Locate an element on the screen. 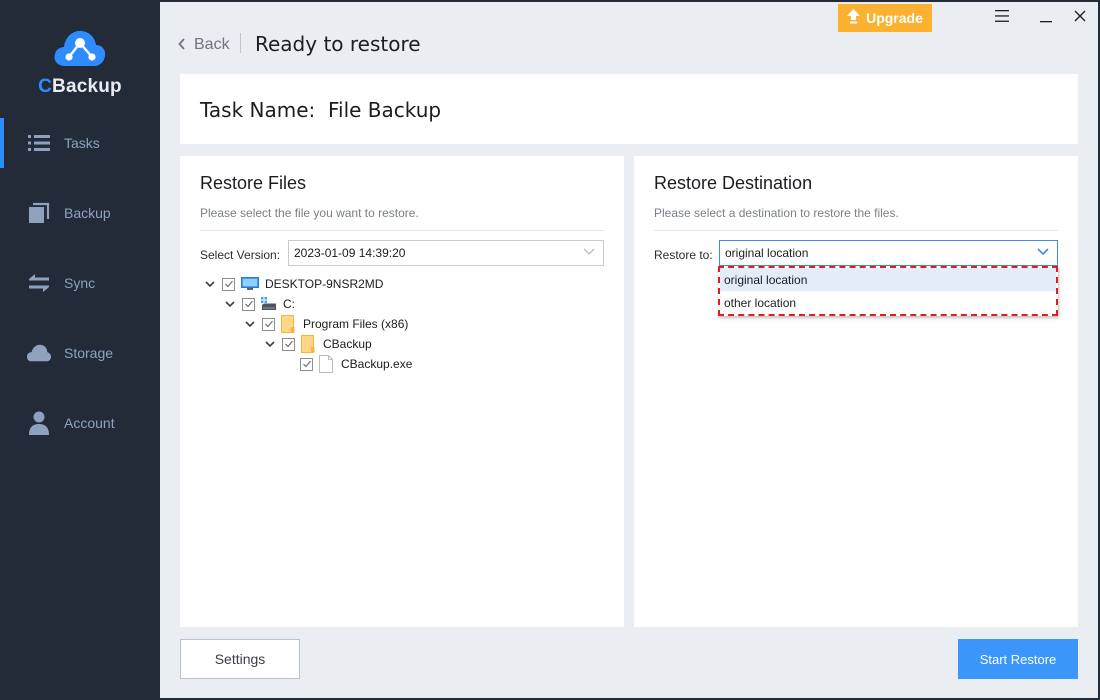 This screenshot has height=700, width=1100. user-icon is located at coordinates (39, 423).